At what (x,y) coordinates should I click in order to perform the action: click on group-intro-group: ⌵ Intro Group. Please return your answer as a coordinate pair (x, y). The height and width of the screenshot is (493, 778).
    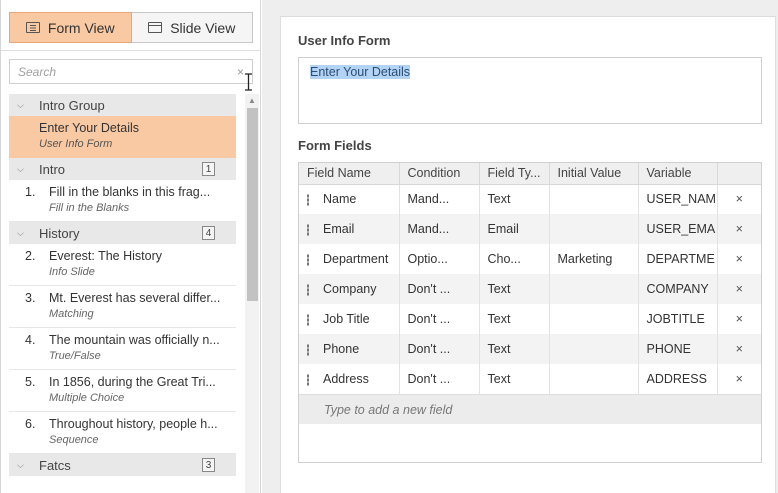
    Looking at the image, I should click on (122, 105).